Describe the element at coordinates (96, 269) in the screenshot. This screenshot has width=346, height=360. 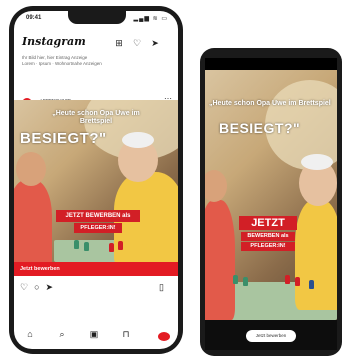
I see `apply-button: Jetzt bewerben` at that location.